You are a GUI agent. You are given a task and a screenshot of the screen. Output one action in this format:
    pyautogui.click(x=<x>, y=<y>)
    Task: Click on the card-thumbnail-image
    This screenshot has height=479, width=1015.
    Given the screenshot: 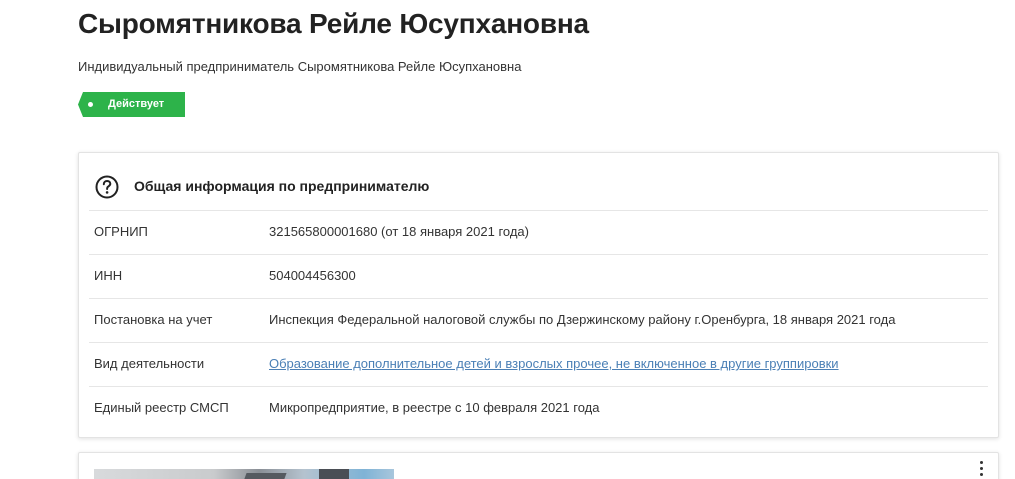 What is the action you would take?
    pyautogui.click(x=244, y=474)
    